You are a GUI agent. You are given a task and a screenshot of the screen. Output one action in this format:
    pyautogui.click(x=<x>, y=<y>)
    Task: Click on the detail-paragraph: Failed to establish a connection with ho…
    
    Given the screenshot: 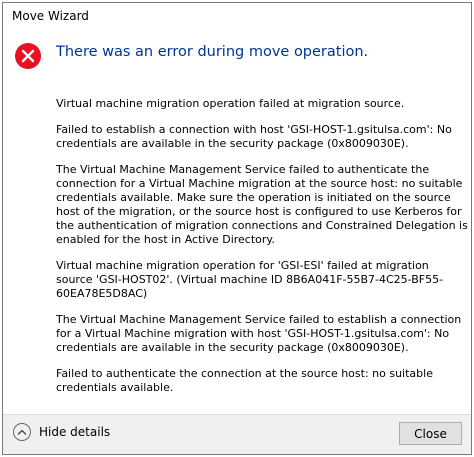 What is the action you would take?
    pyautogui.click(x=254, y=136)
    